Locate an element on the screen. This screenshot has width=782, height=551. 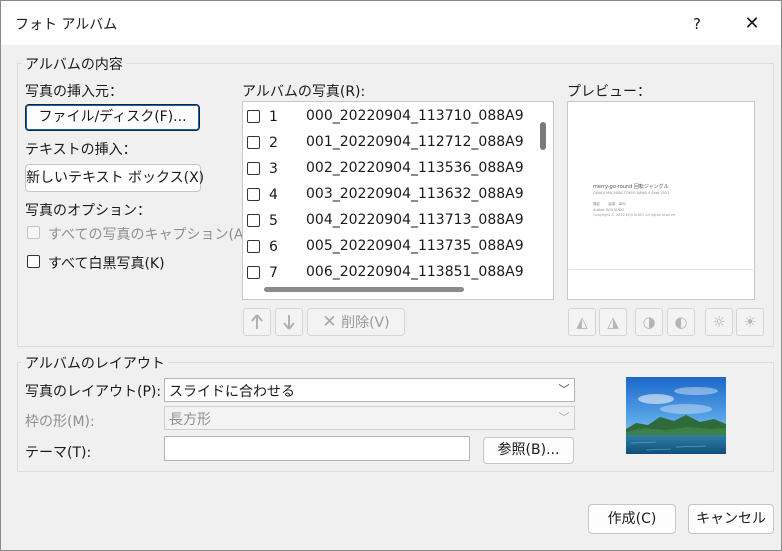
item-filename: 003_20220904_113632_088A9 is located at coordinates (415, 194).